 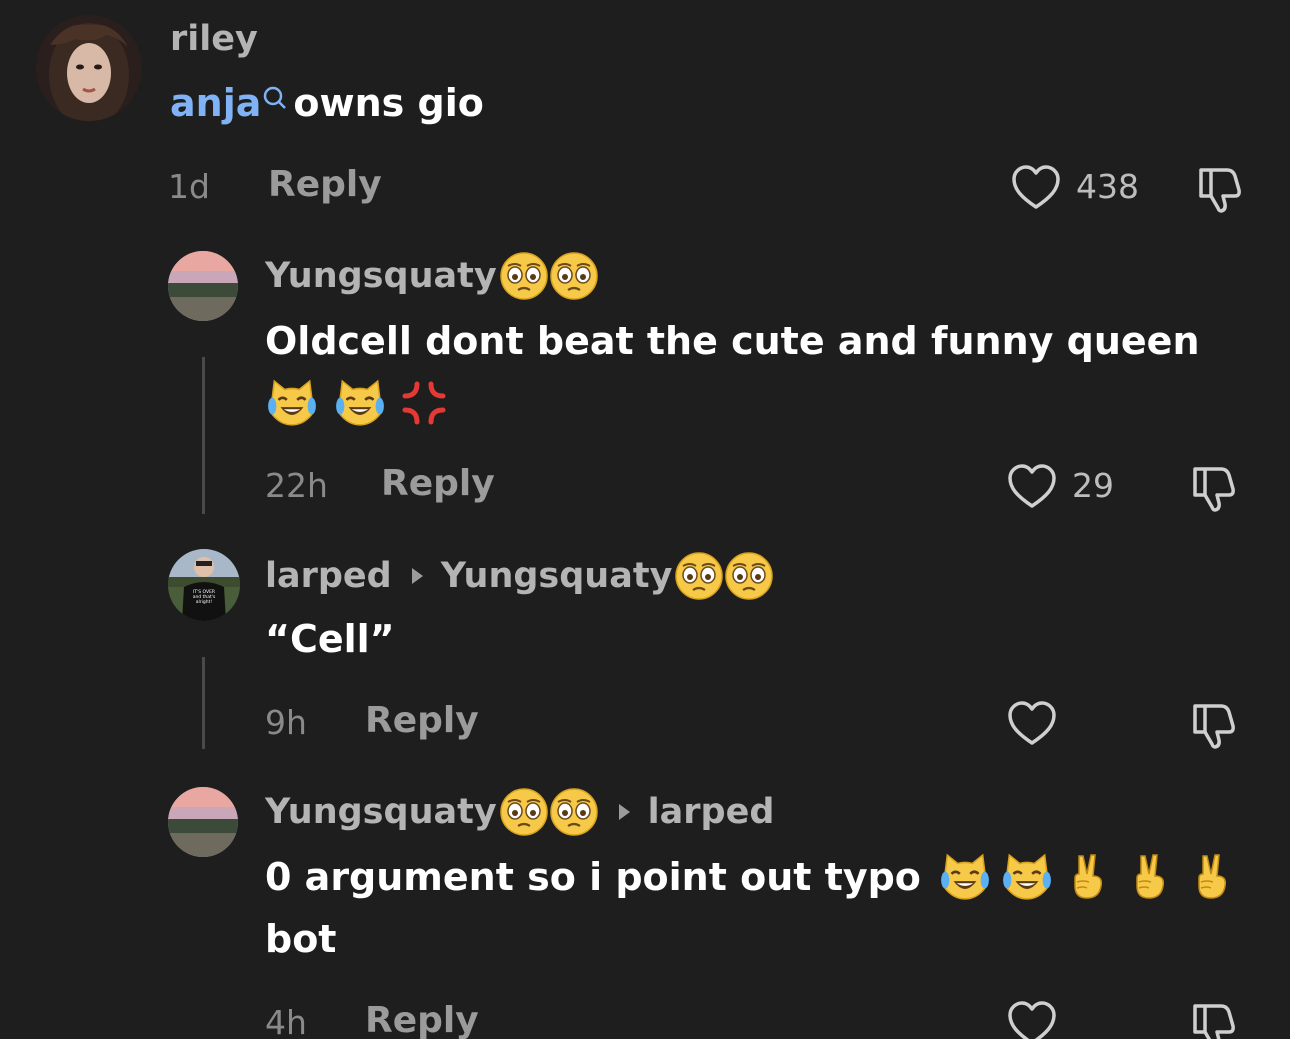 I want to click on comment-text: 0 argument so i point out typo, so click(x=751, y=877).